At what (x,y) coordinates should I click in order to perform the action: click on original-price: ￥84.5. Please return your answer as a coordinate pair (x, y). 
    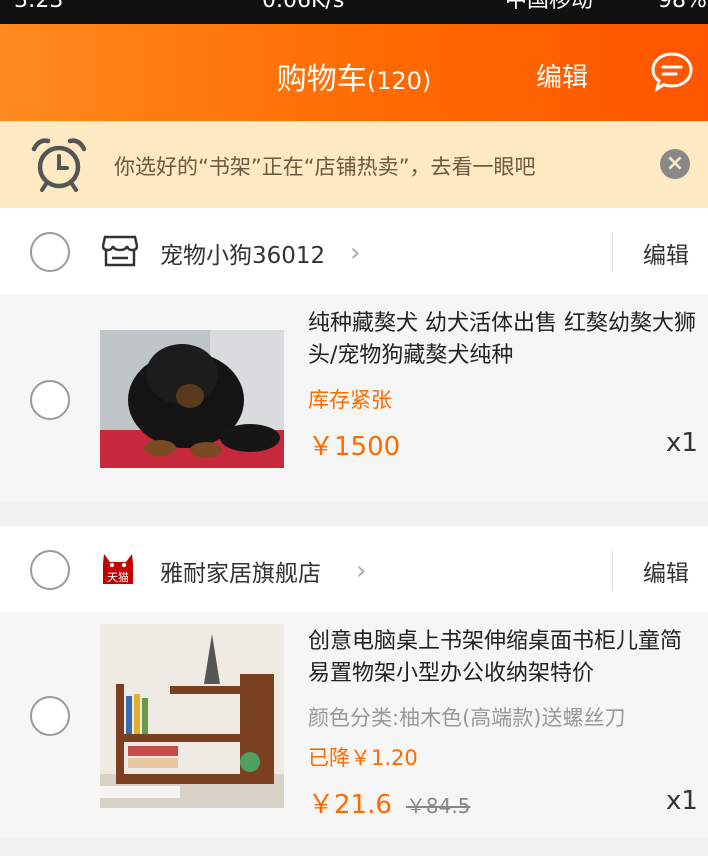
    Looking at the image, I should click on (438, 806).